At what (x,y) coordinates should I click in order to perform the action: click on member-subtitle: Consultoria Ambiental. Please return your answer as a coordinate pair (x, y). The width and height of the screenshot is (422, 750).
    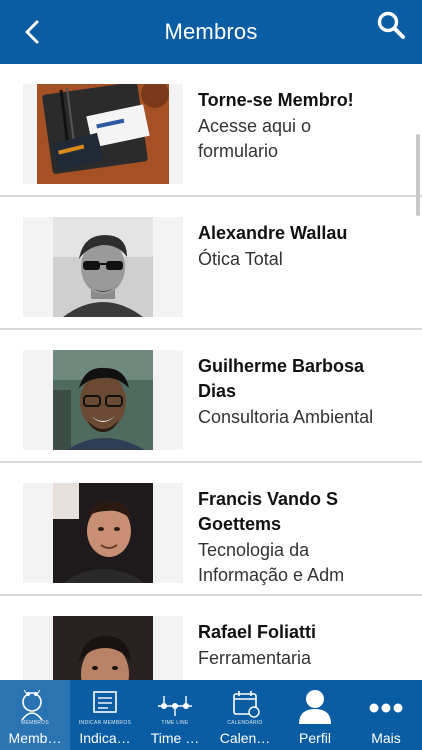
    Looking at the image, I should click on (286, 417).